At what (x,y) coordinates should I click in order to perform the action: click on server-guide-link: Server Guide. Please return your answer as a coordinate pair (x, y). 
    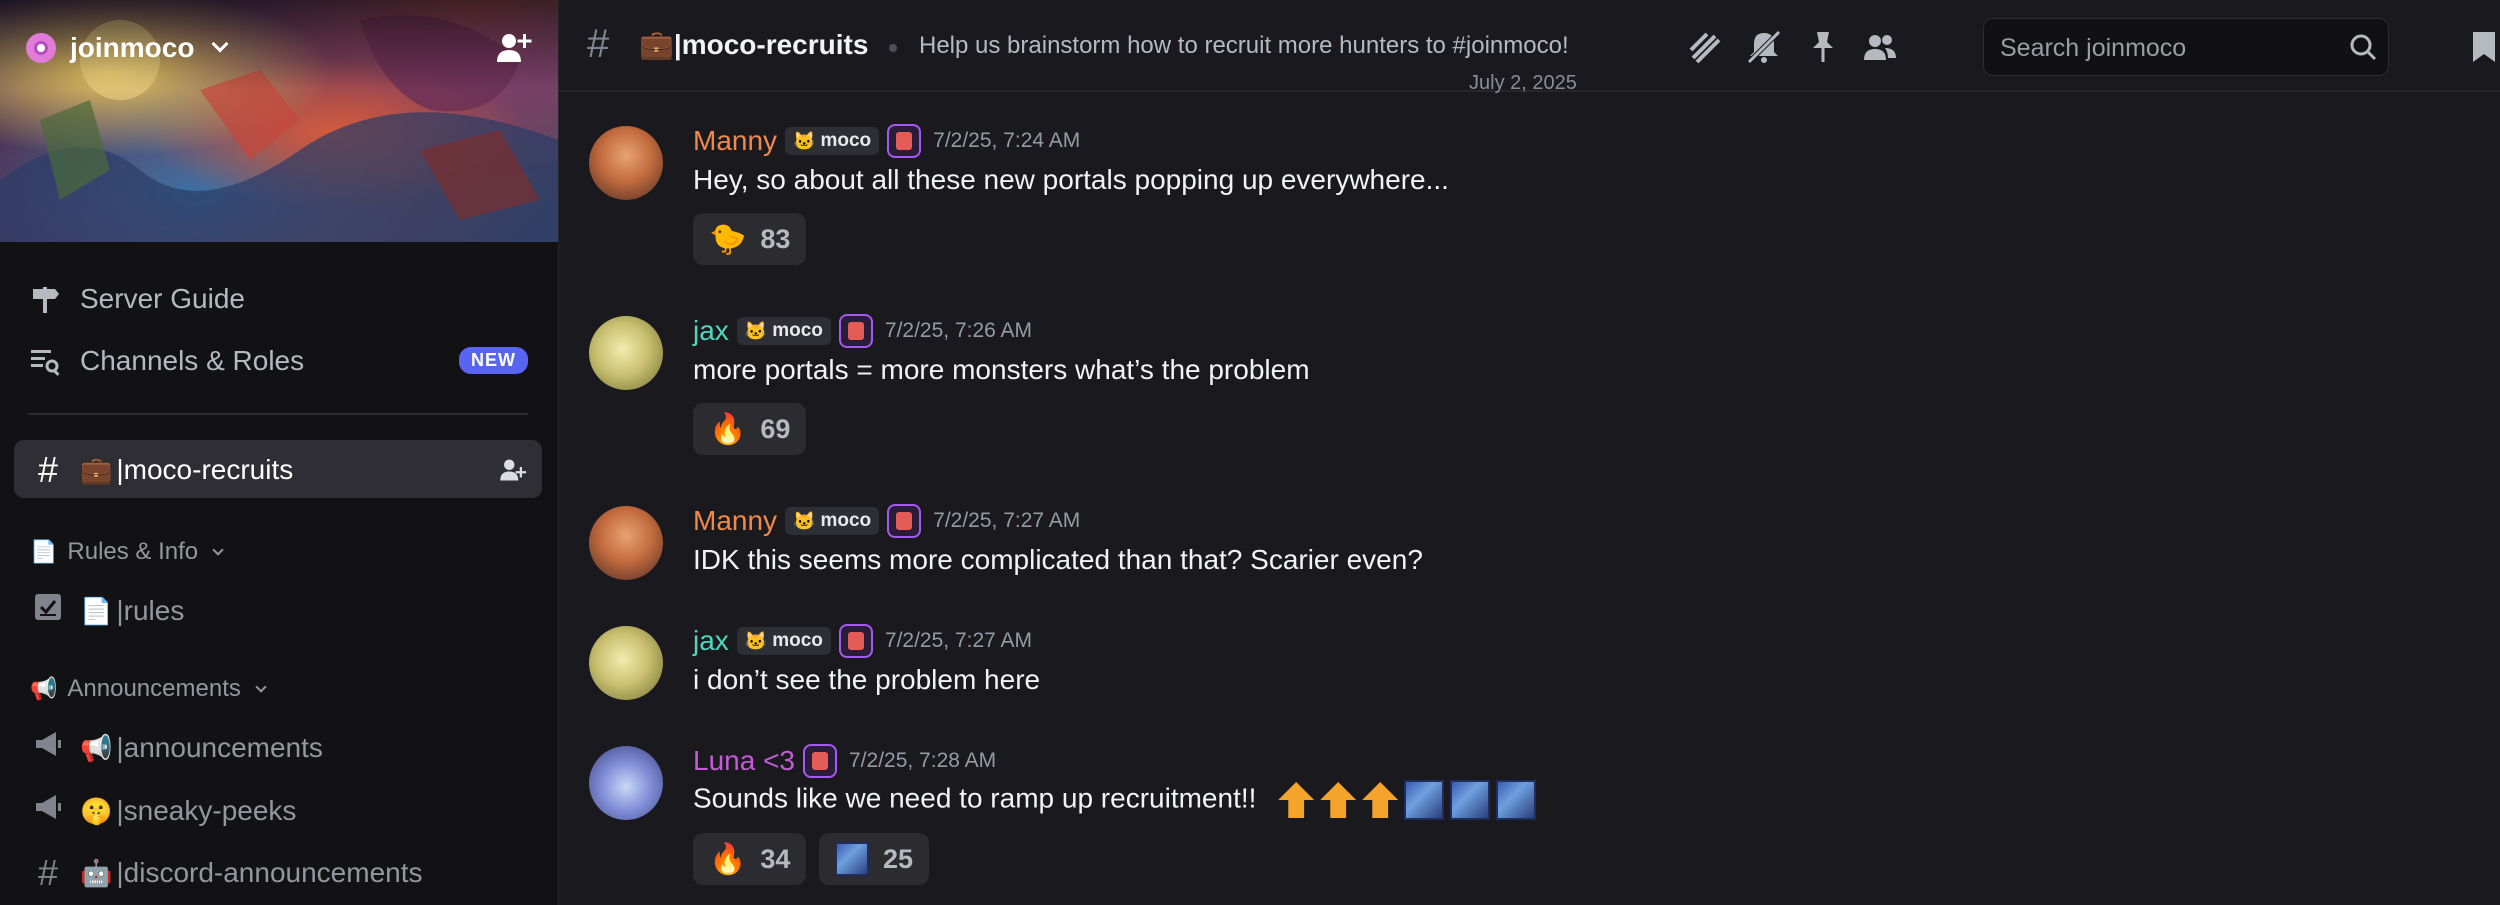
    Looking at the image, I should click on (136, 299).